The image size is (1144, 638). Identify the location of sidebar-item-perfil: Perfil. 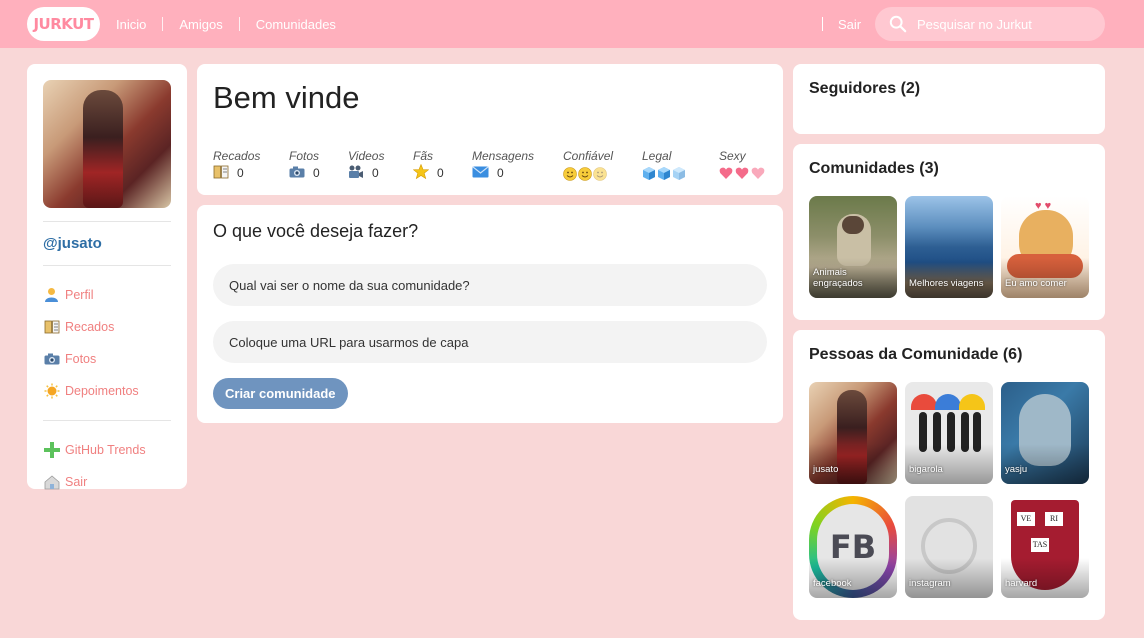
(107, 295).